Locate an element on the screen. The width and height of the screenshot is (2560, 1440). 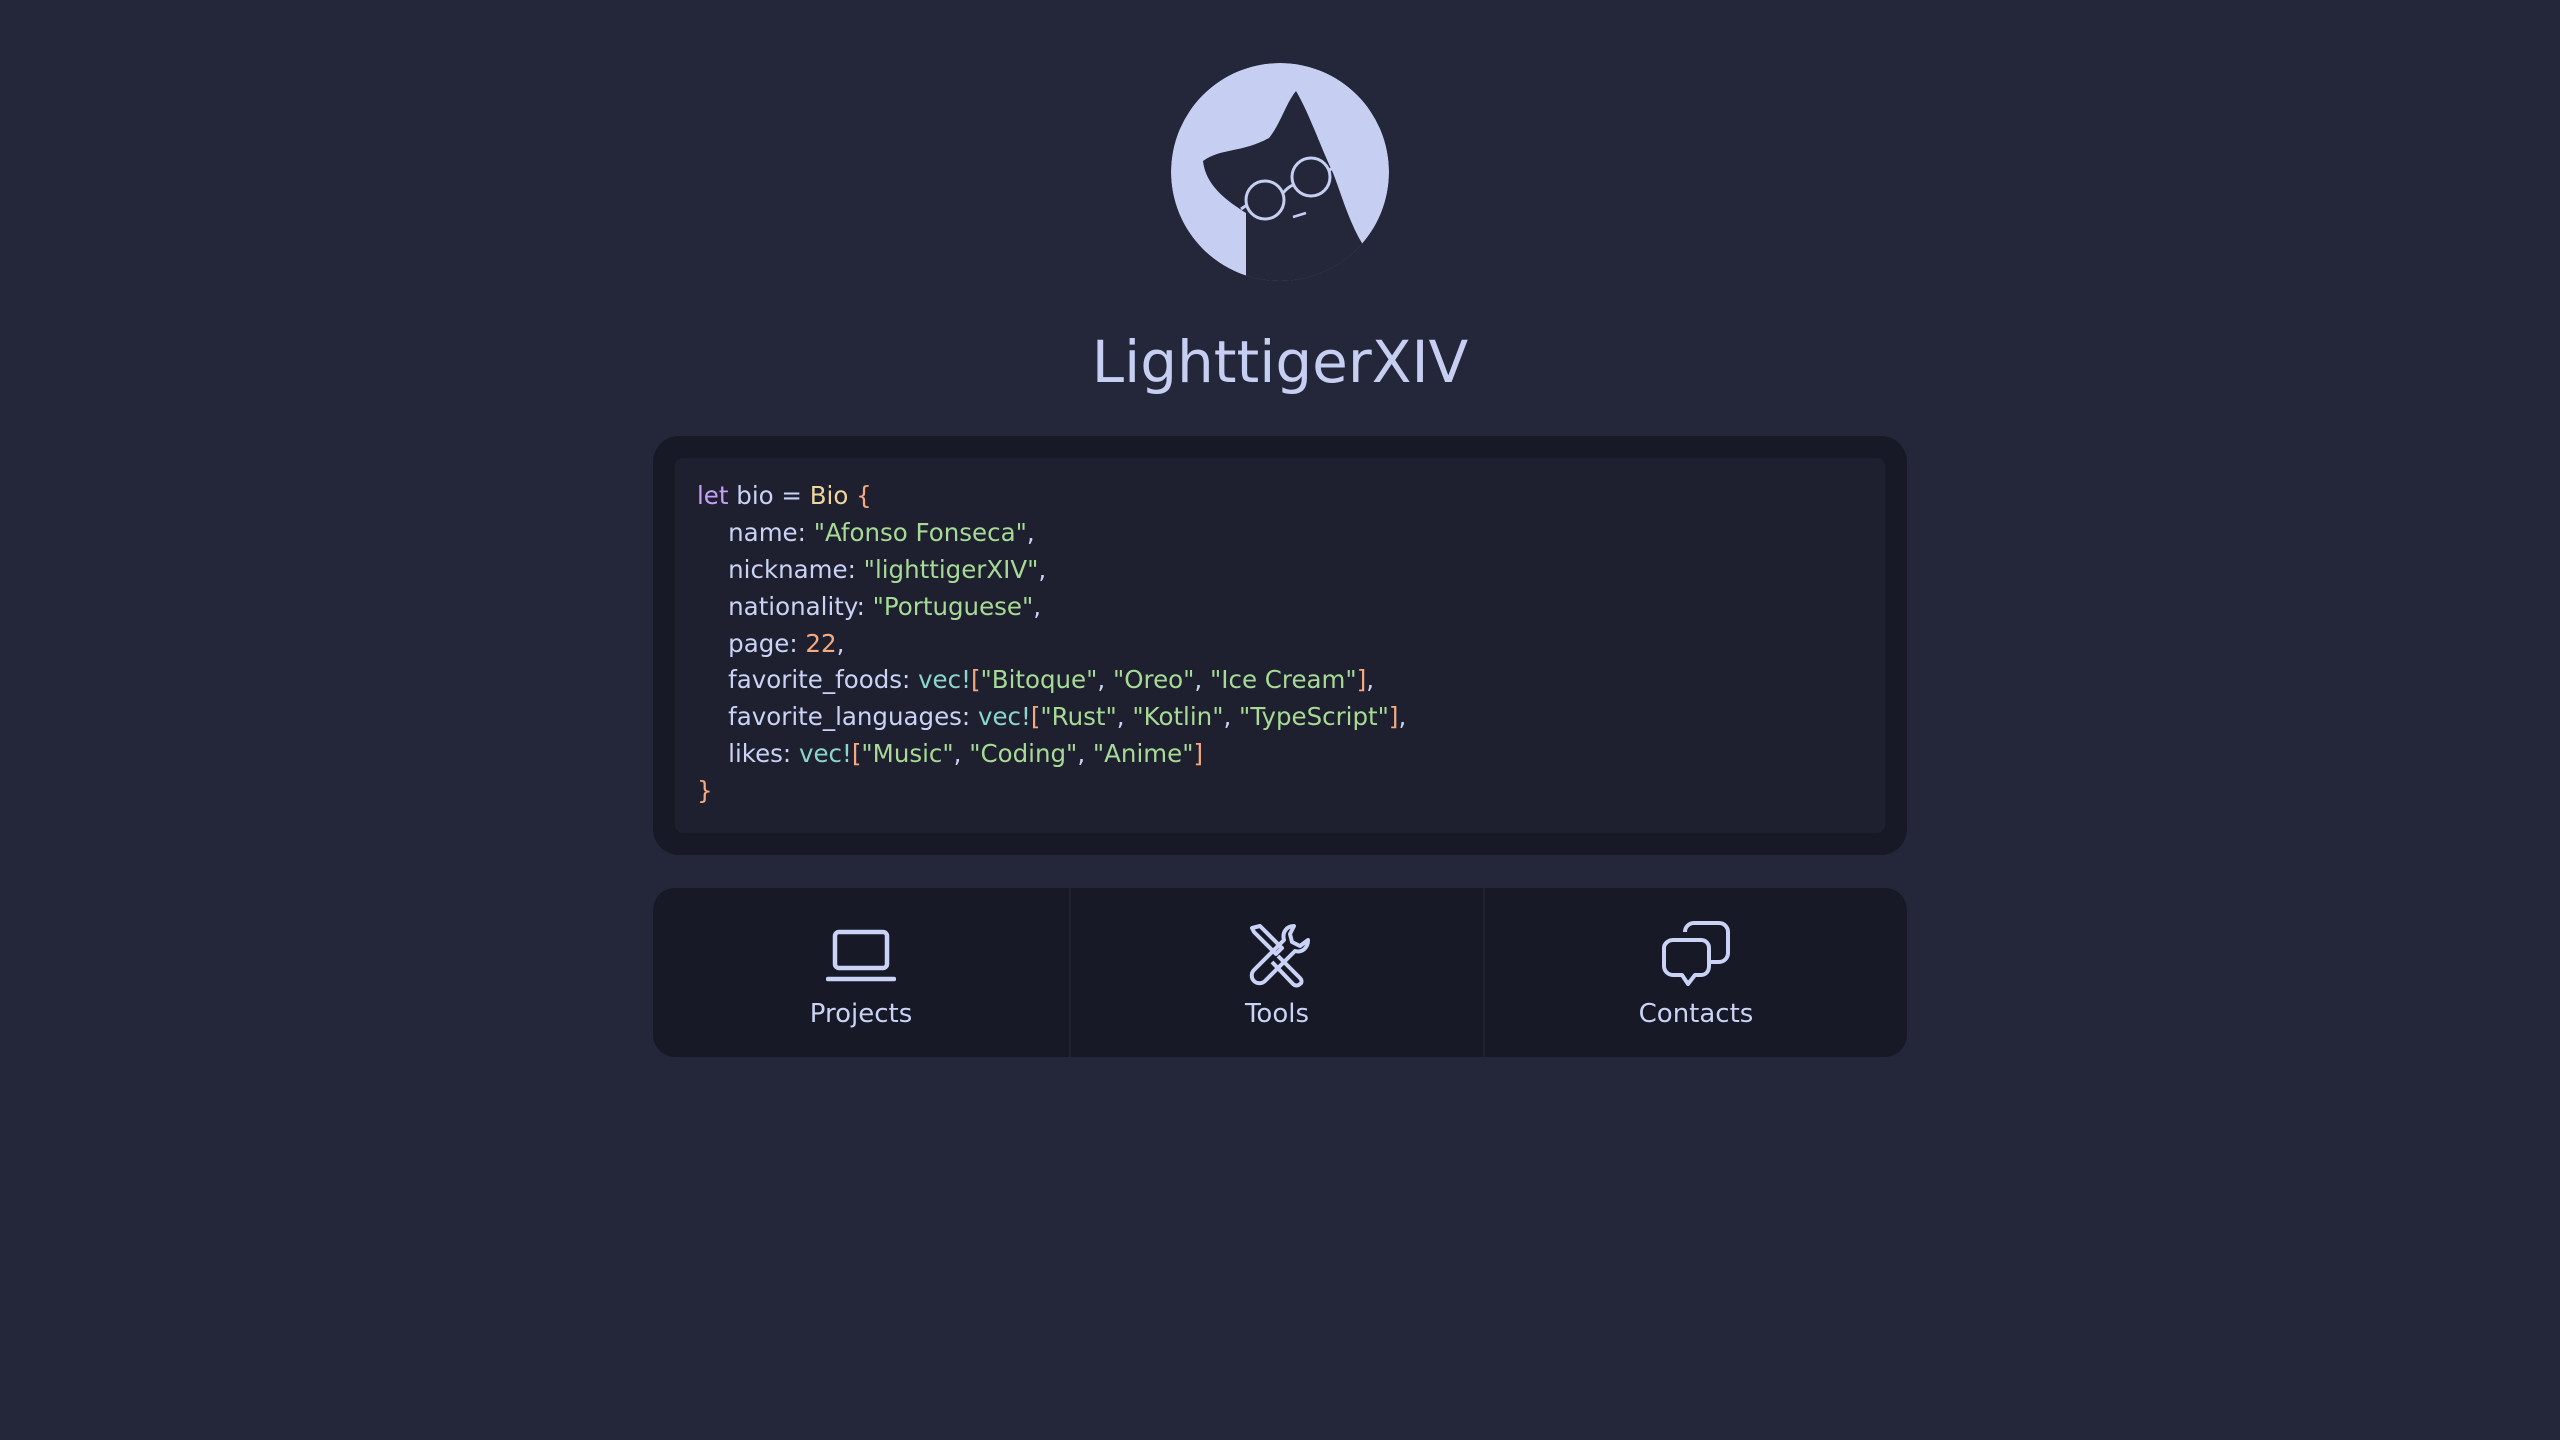
nav-label-tools: Tools is located at coordinates (1277, 1014).